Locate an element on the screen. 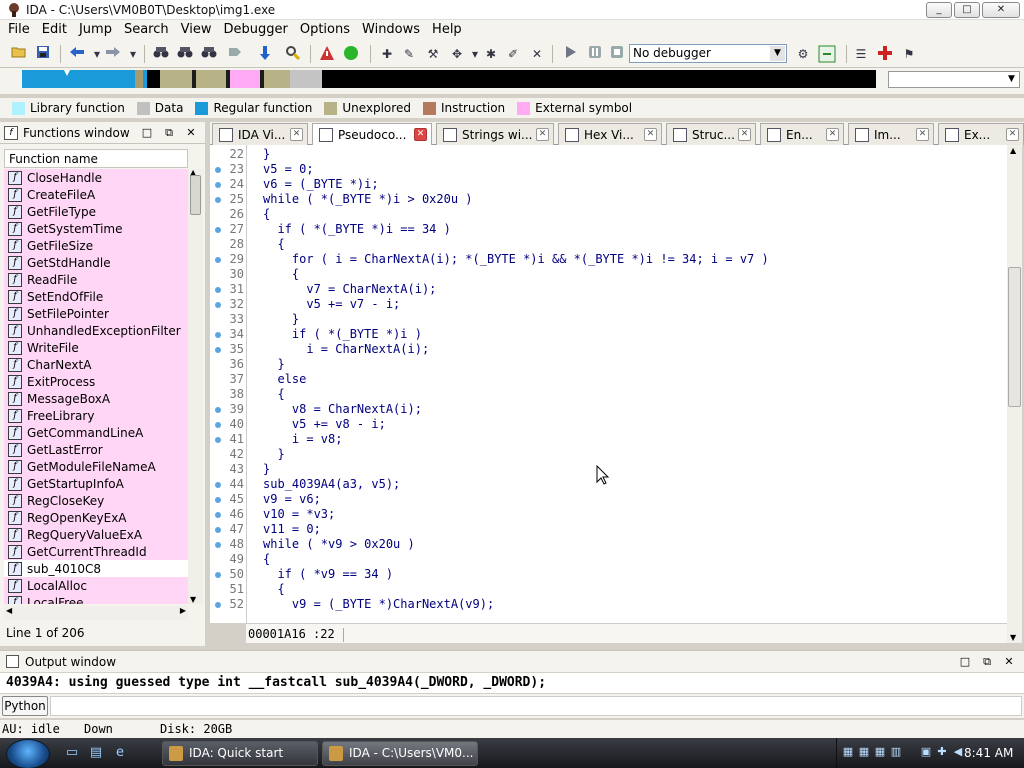 This screenshot has height=768, width=1024. code-line: else is located at coordinates (284, 379).